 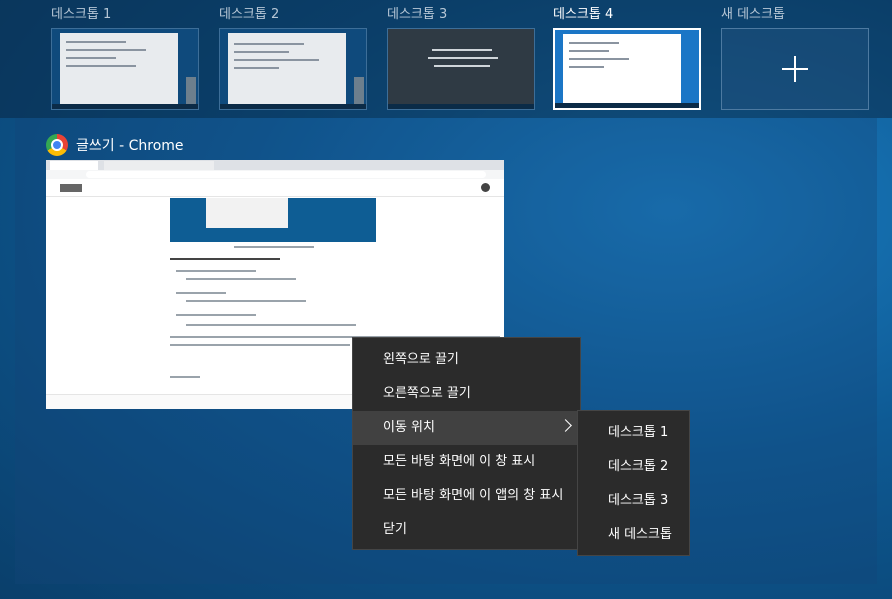 I want to click on desktop-4-thumbnail, so click(x=627, y=69).